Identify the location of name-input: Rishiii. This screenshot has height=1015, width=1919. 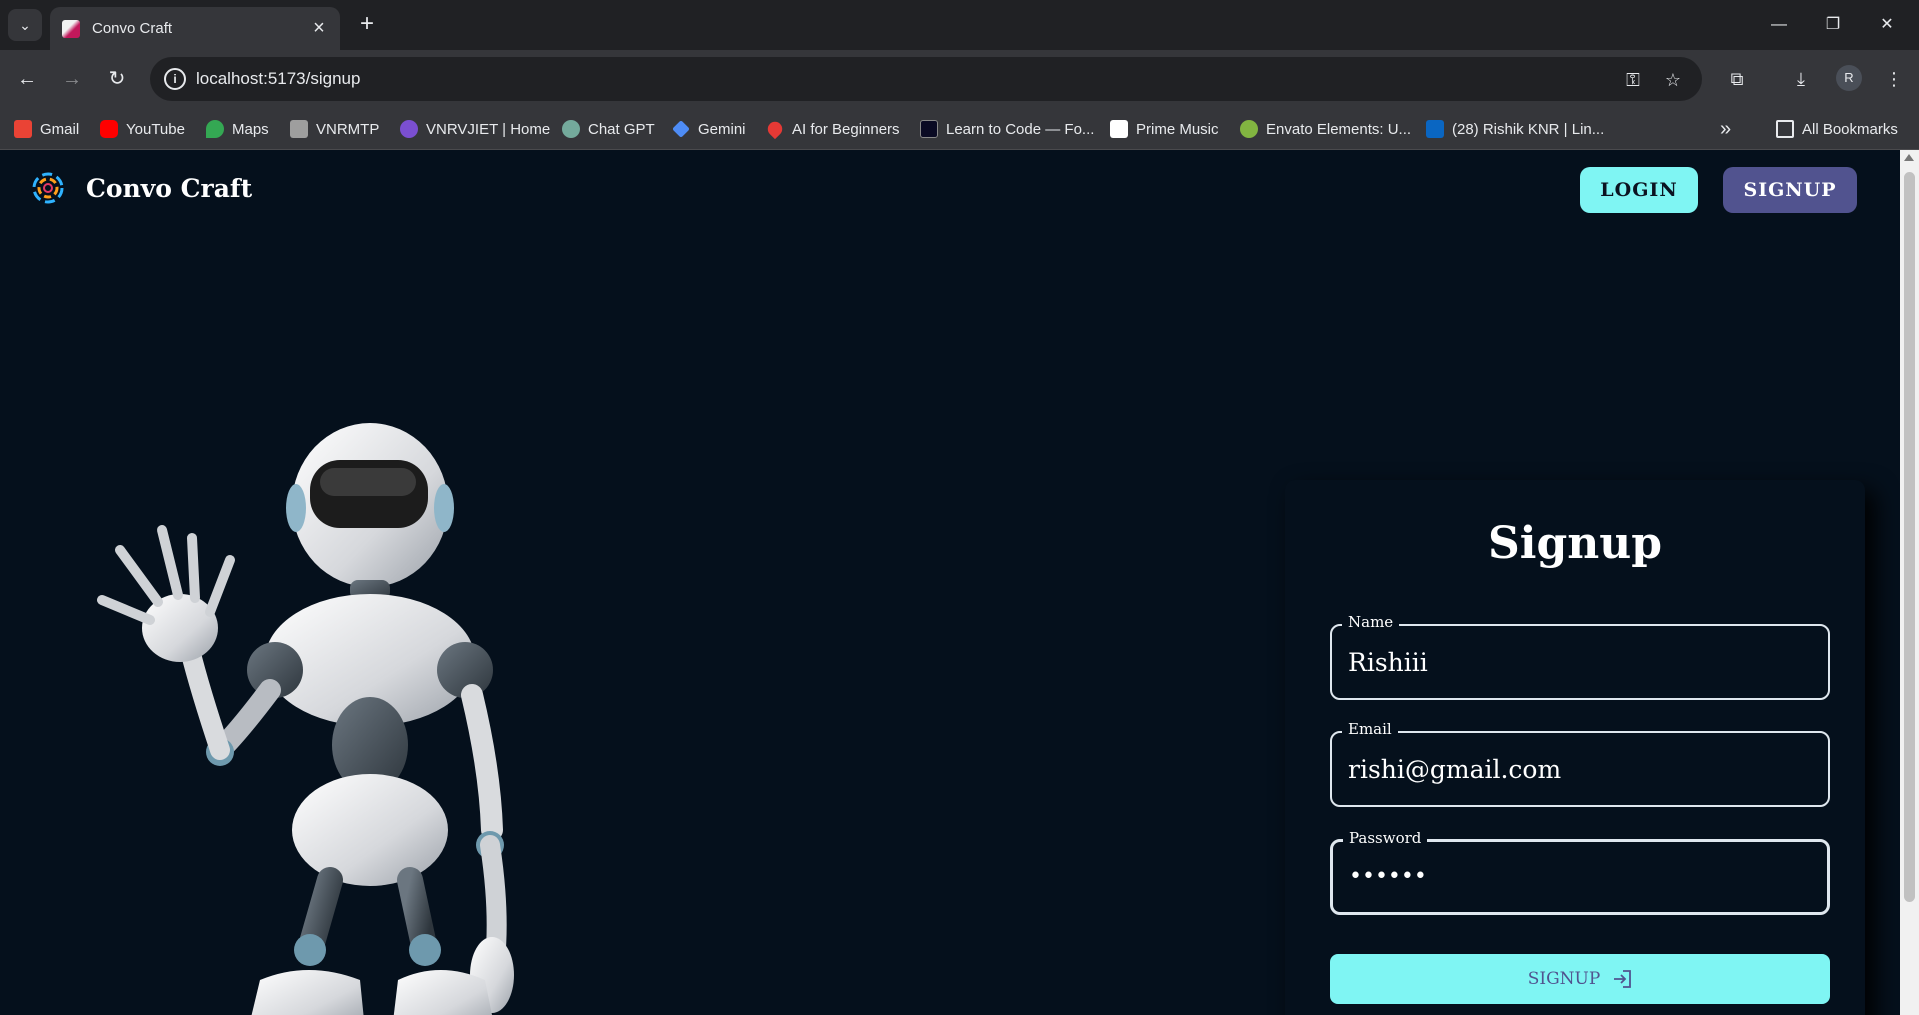
(1388, 662).